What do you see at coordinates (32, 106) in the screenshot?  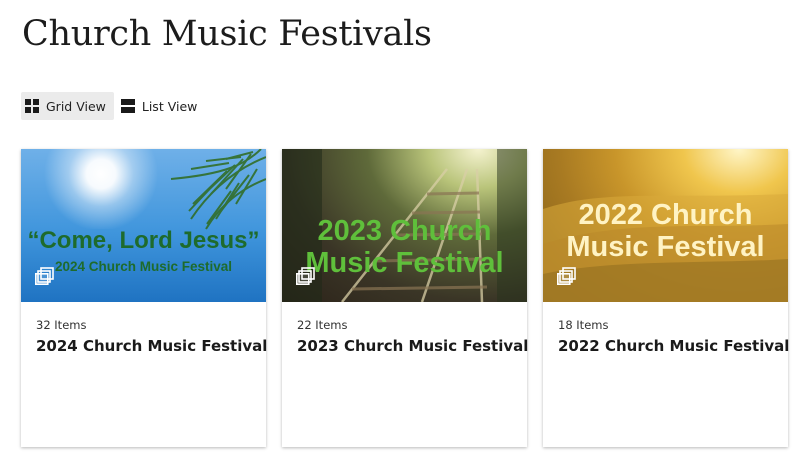 I see `grid-icon` at bounding box center [32, 106].